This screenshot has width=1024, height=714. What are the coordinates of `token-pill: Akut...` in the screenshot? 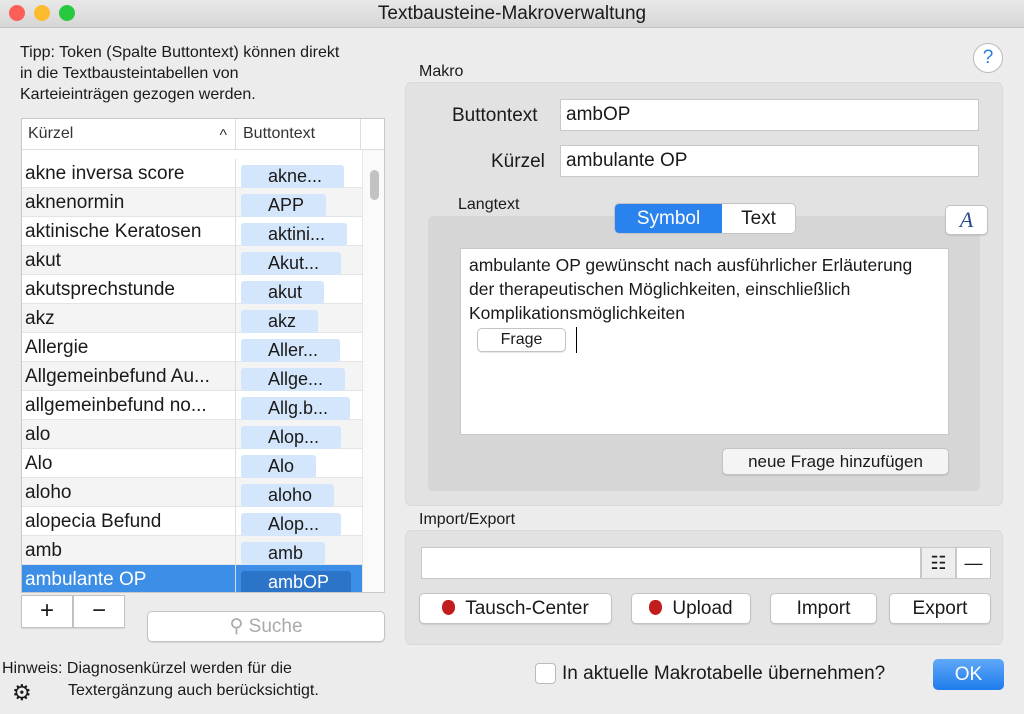 It's located at (291, 263).